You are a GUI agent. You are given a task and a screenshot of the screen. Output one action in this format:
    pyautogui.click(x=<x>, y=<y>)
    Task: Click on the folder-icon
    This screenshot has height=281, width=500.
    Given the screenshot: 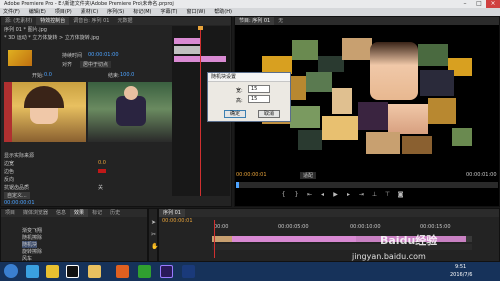 What is the action you would take?
    pyautogui.click(x=94, y=271)
    